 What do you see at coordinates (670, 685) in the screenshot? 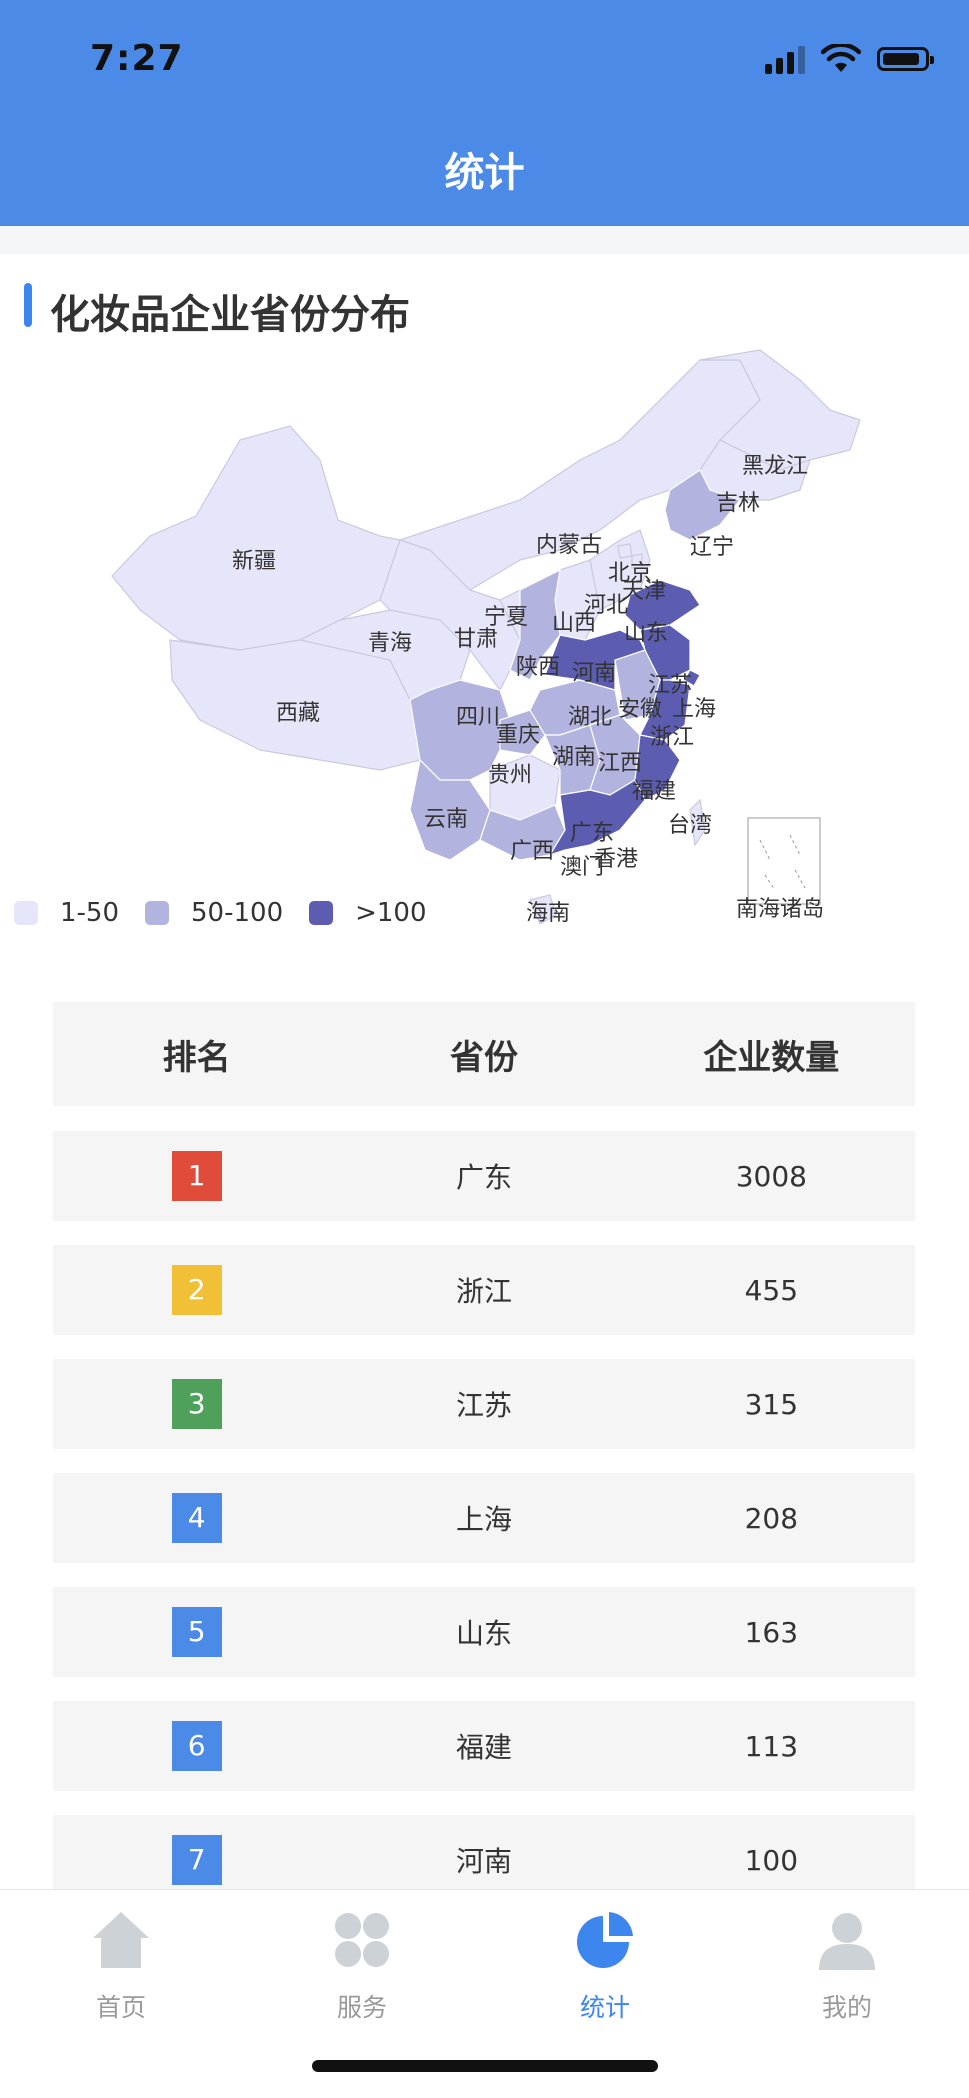
I see `svg-text: 江苏` at bounding box center [670, 685].